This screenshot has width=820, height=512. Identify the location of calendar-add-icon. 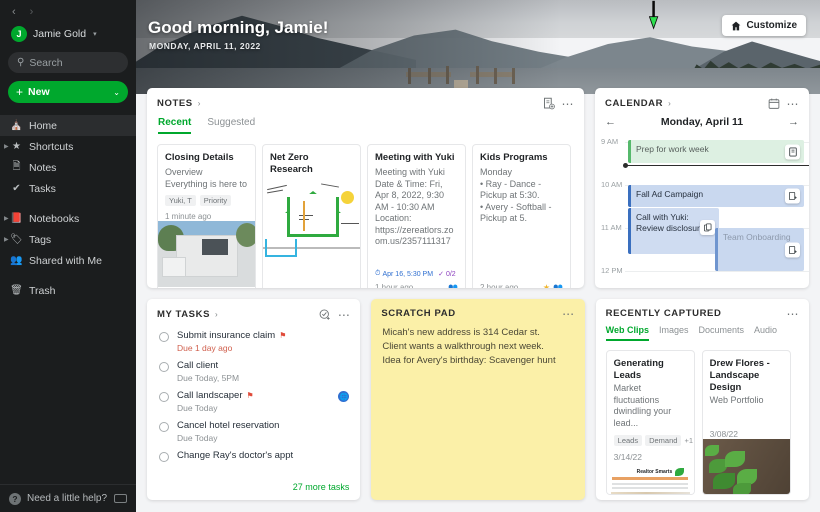
(774, 103).